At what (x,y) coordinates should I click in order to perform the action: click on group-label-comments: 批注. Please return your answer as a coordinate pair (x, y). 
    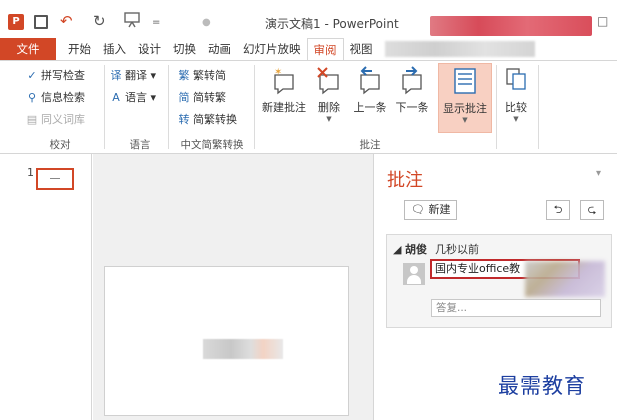
    Looking at the image, I should click on (370, 145).